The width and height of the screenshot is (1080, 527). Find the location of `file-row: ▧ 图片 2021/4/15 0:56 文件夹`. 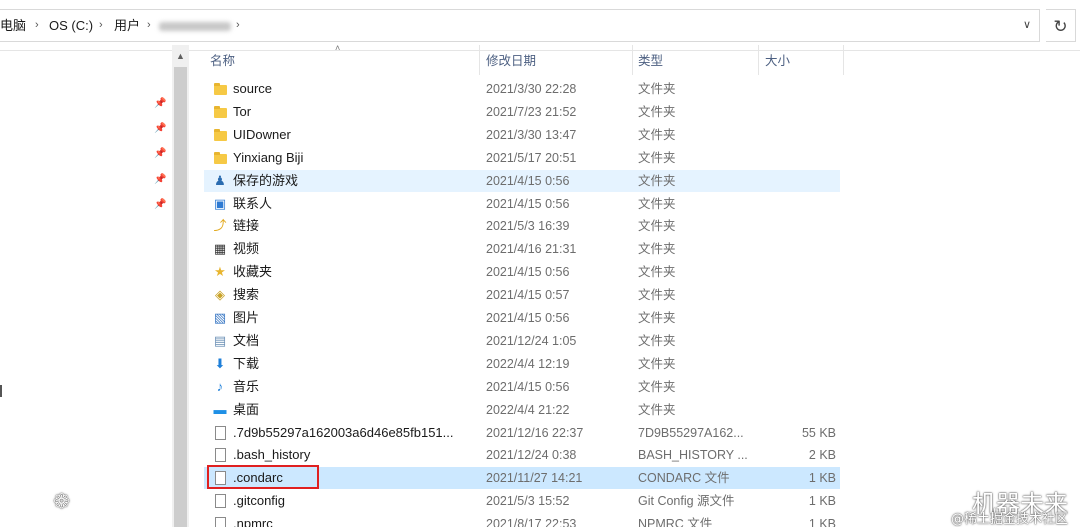

file-row: ▧ 图片 2021/4/15 0:56 文件夹 is located at coordinates (522, 318).